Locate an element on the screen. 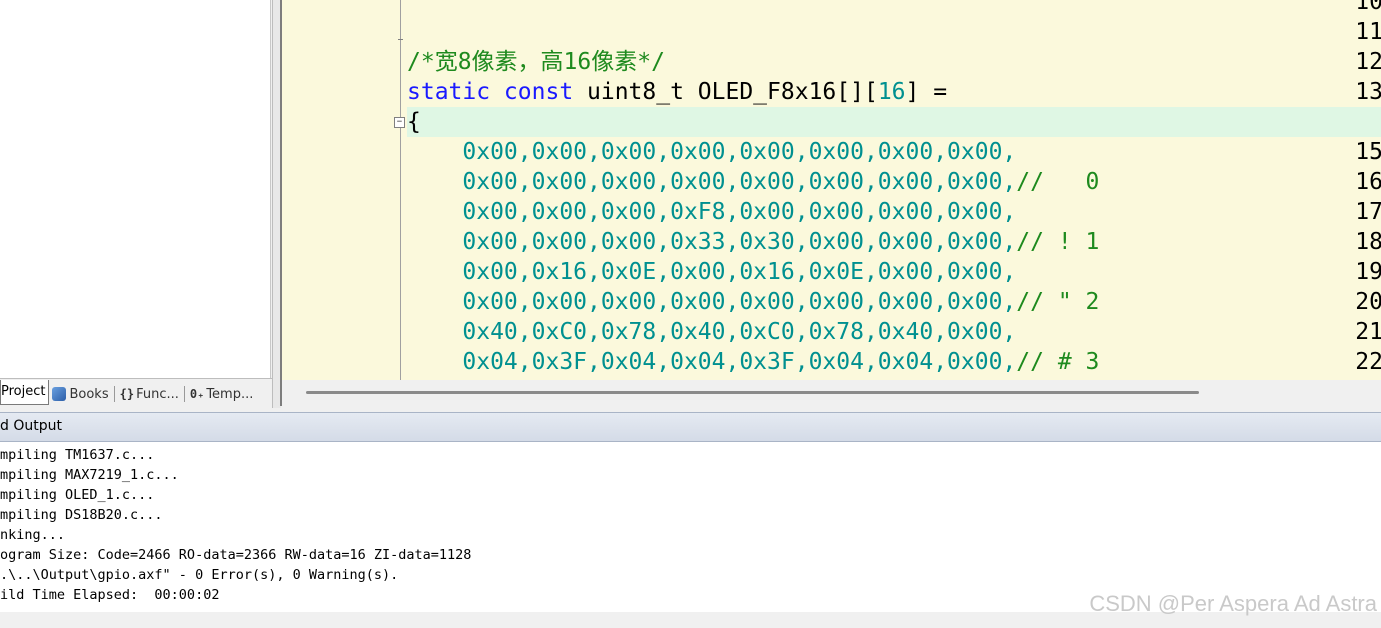 This screenshot has width=1381, height=628. code-token: 16 is located at coordinates (891, 92).